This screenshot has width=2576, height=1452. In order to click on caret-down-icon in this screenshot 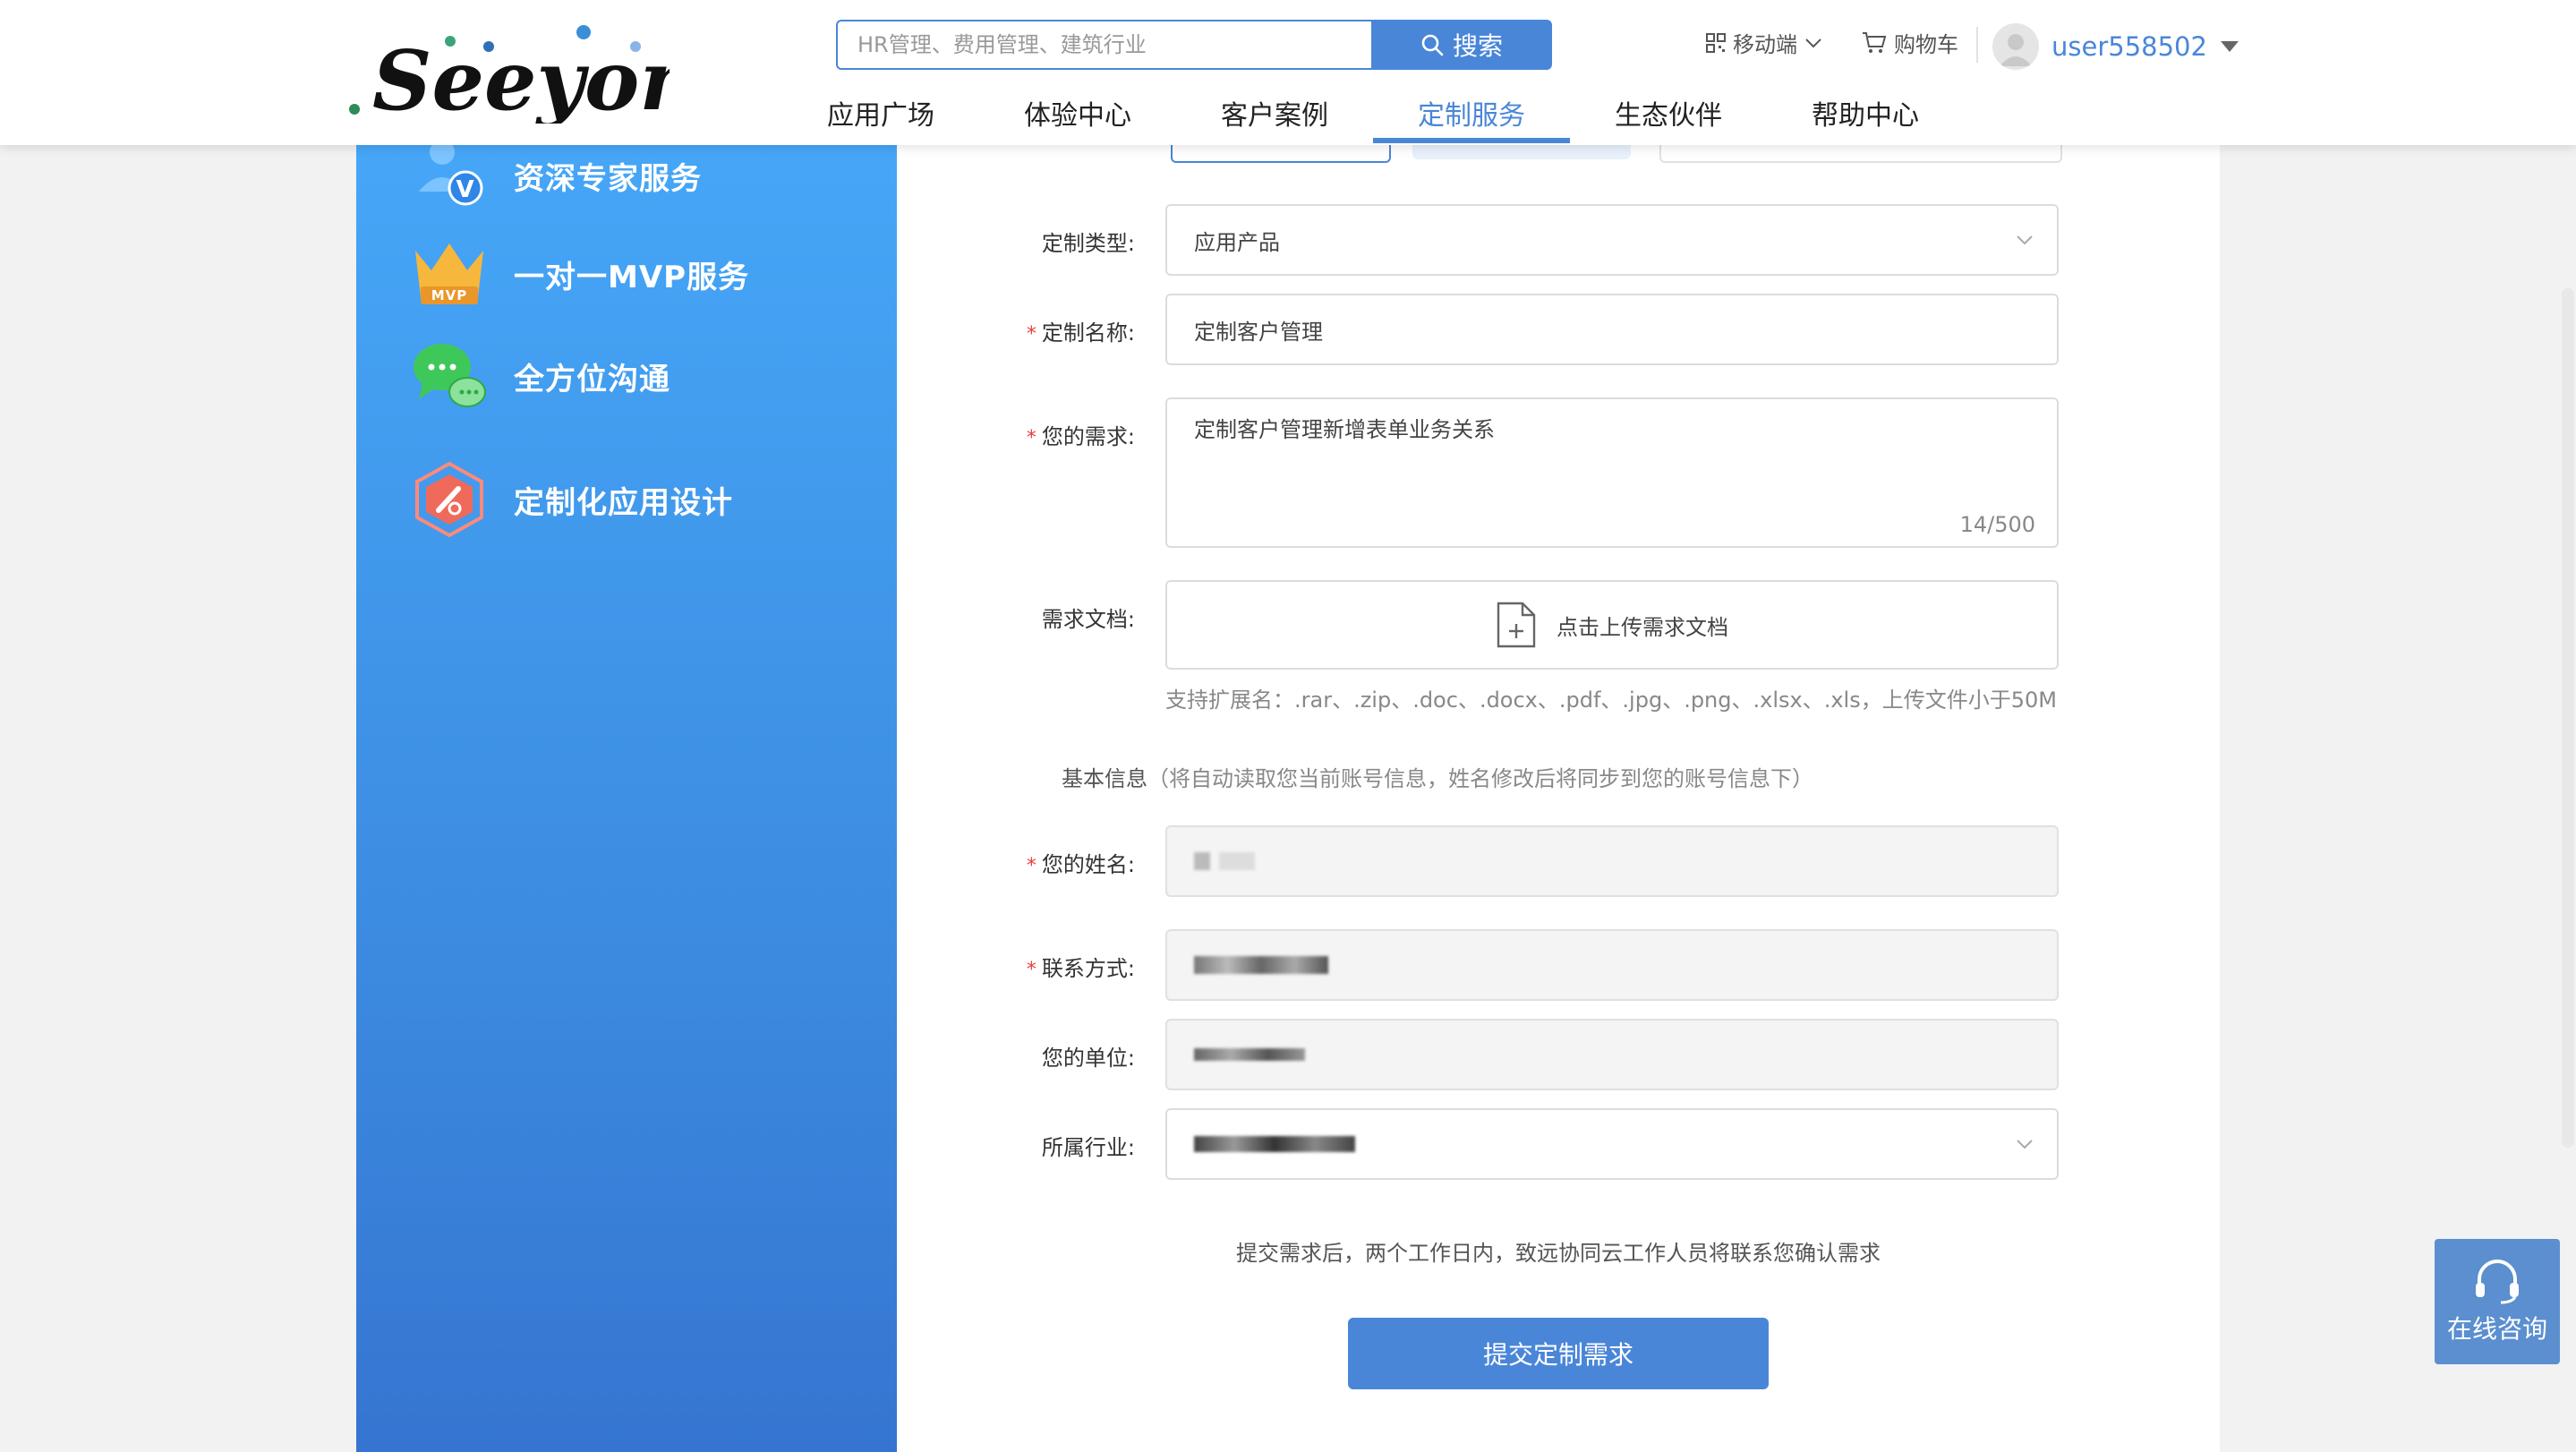, I will do `click(2229, 46)`.